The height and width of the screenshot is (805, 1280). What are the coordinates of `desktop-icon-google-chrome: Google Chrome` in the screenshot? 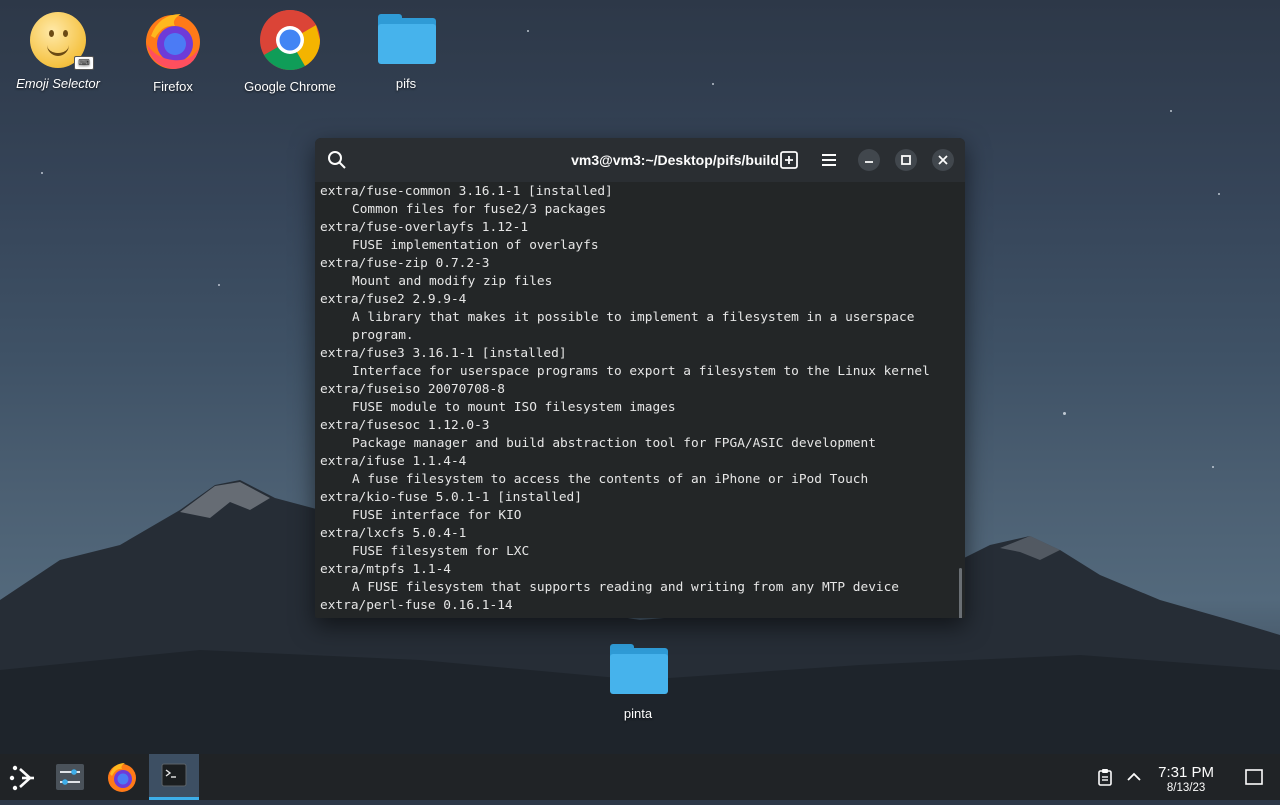 It's located at (290, 51).